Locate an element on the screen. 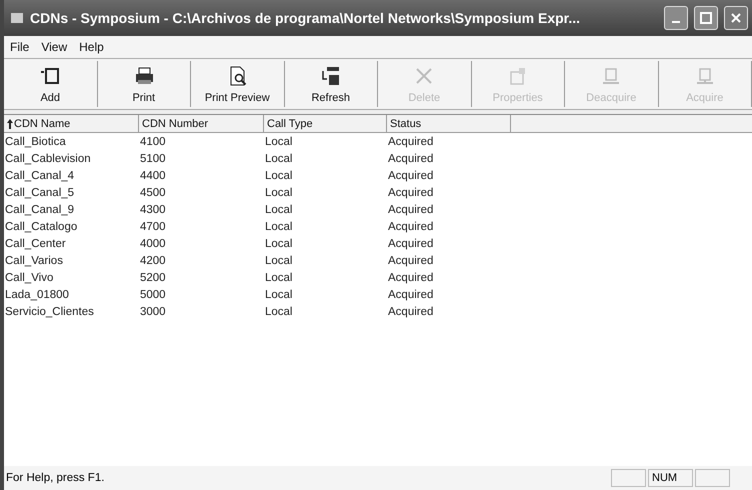  toolbar-button: Refresh is located at coordinates (331, 84).